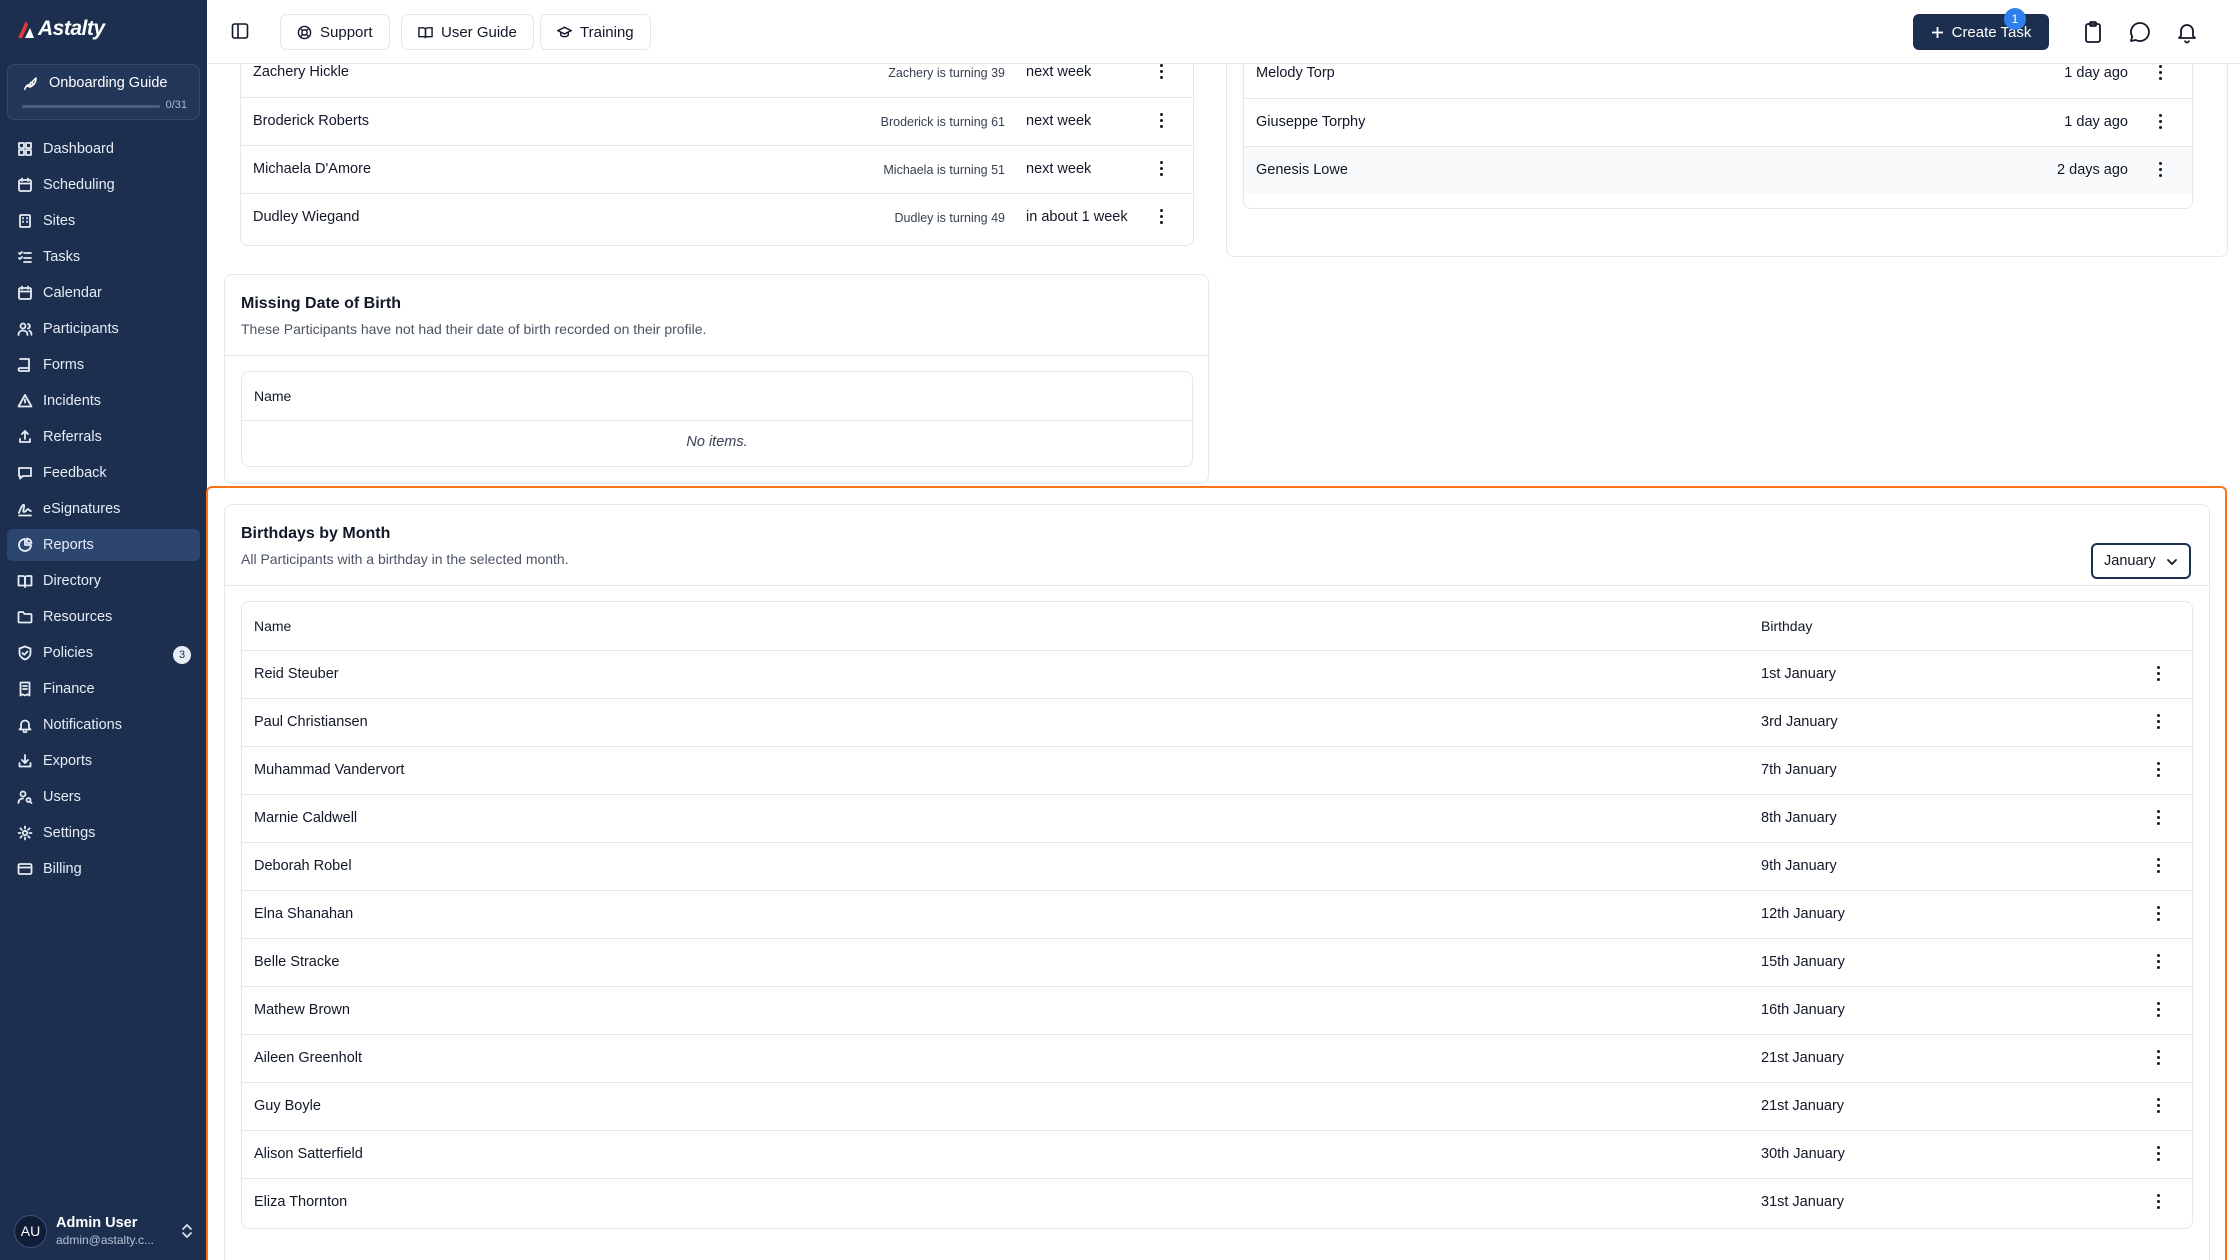 The height and width of the screenshot is (1260, 2240). What do you see at coordinates (25, 329) in the screenshot?
I see `users-icon` at bounding box center [25, 329].